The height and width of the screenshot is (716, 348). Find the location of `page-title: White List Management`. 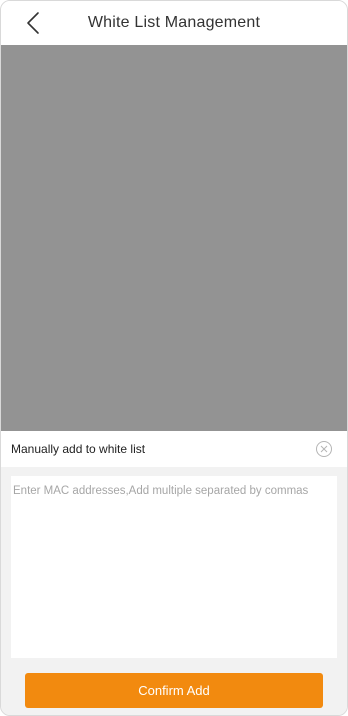

page-title: White List Management is located at coordinates (174, 22).